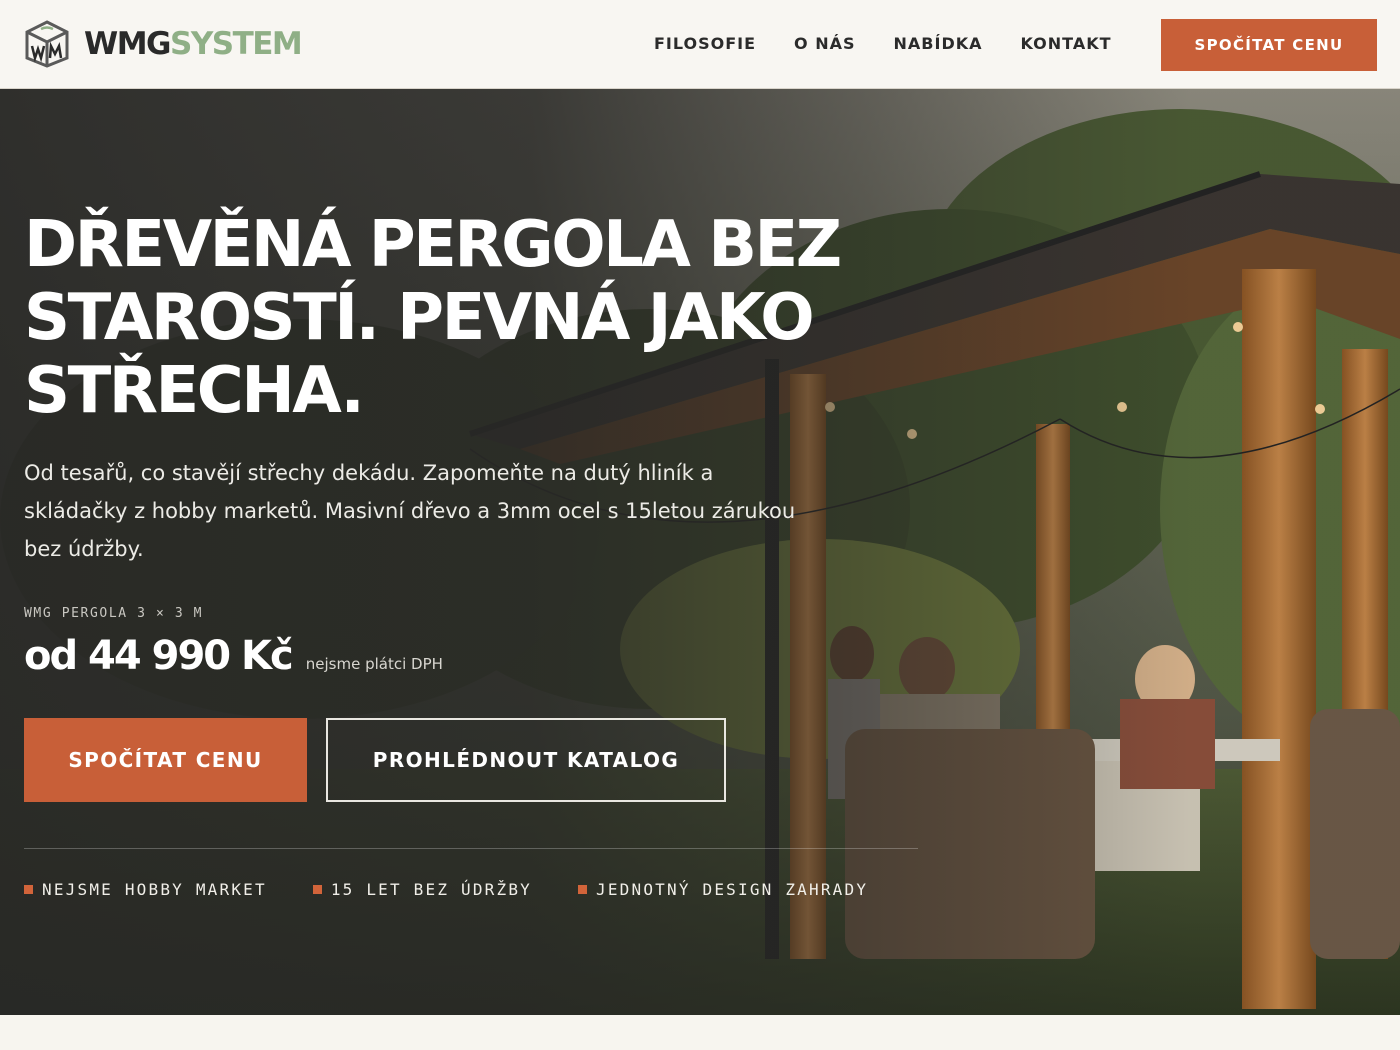 The height and width of the screenshot is (1050, 1400). I want to click on calculate-price-button: SPOČÍTAT CENU, so click(165, 760).